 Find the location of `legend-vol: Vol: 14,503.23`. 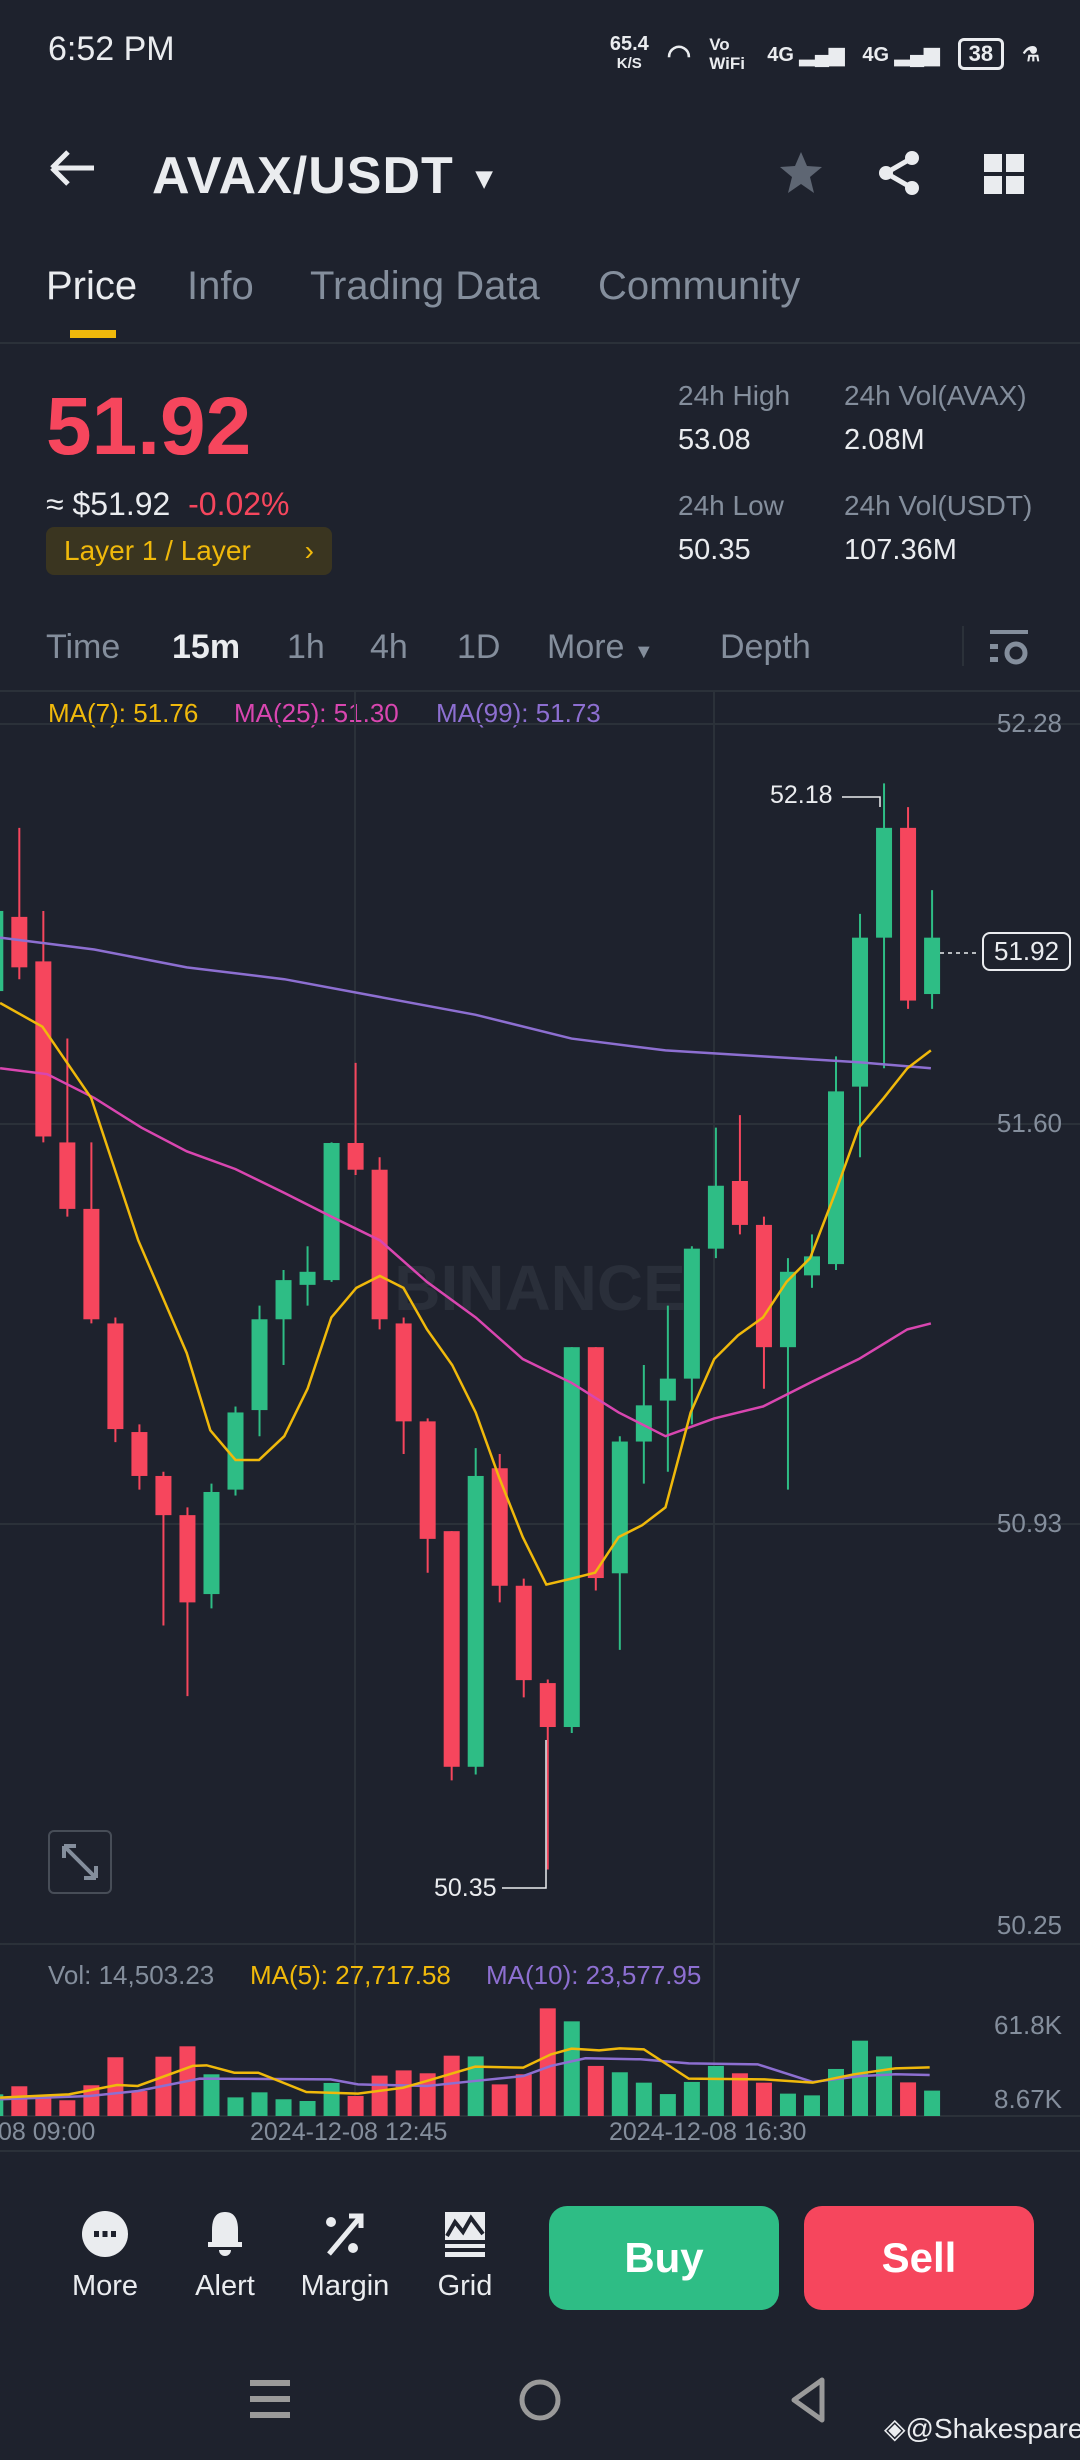

legend-vol: Vol: 14,503.23 is located at coordinates (131, 1975).